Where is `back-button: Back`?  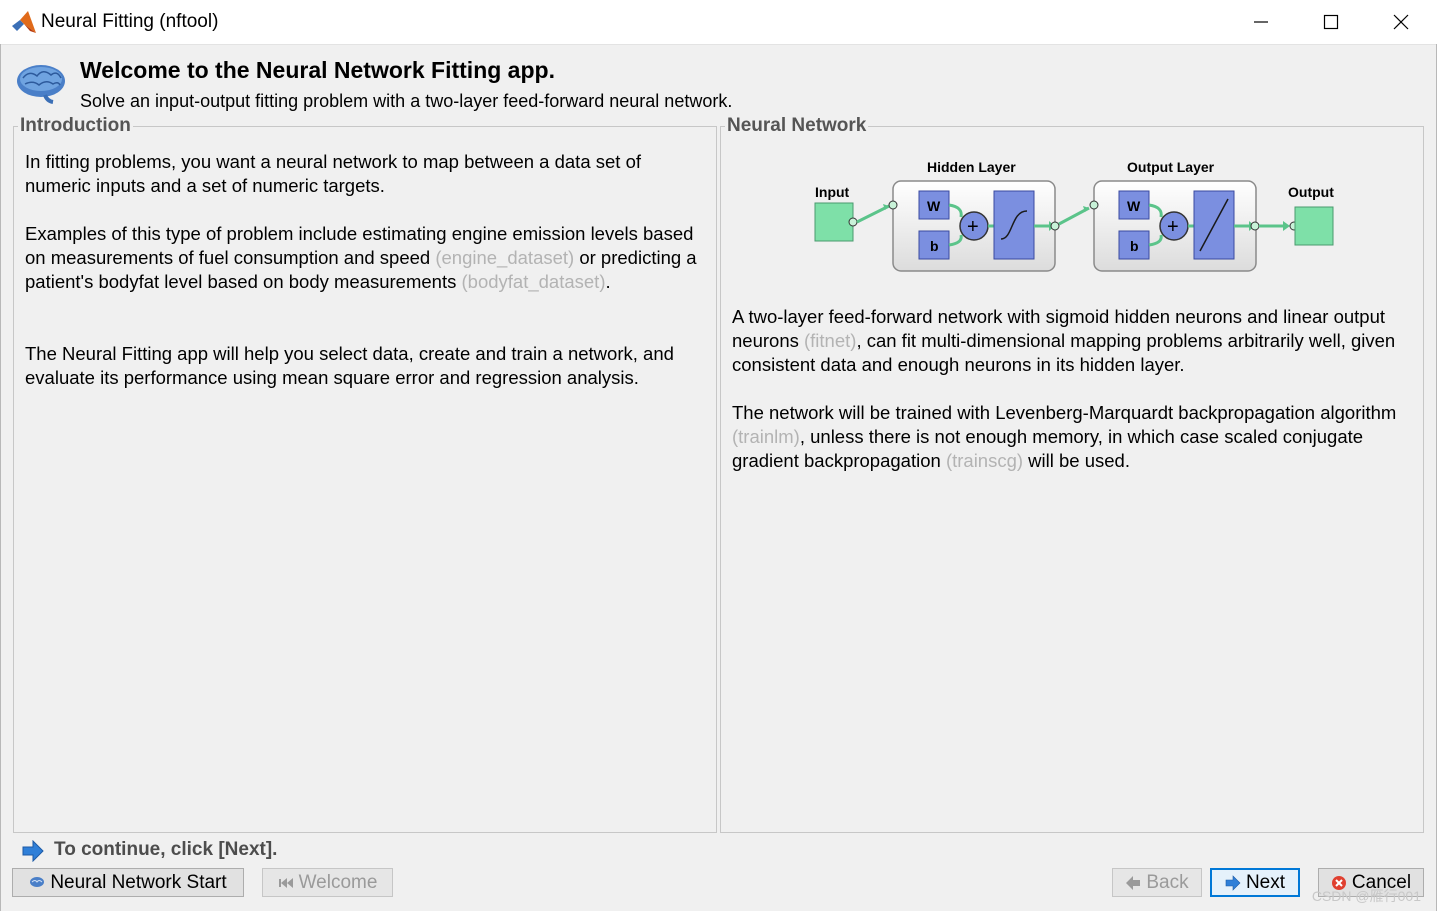
back-button: Back is located at coordinates (1157, 882).